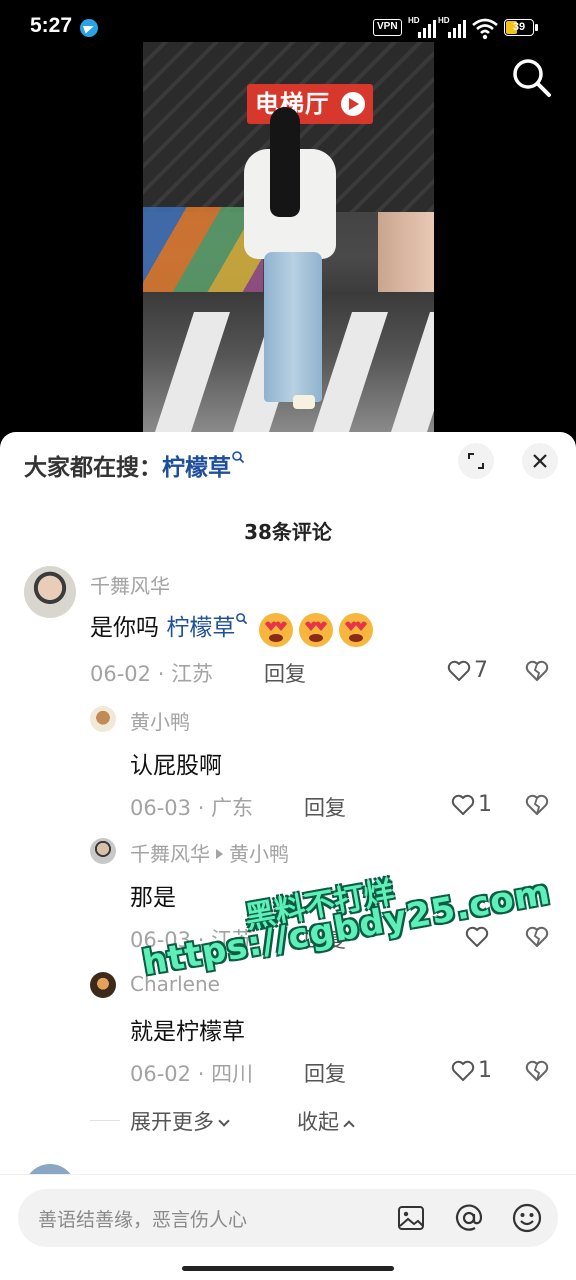 The image size is (576, 1280). What do you see at coordinates (153, 898) in the screenshot?
I see `comment-text: 那是` at bounding box center [153, 898].